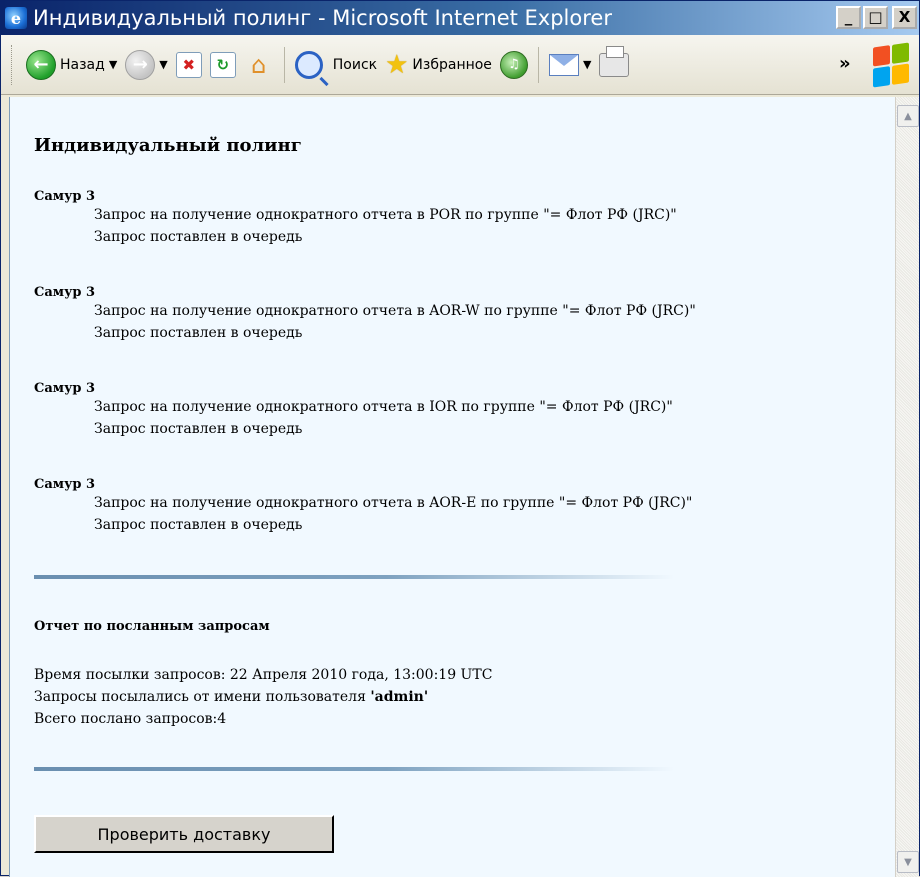 The image size is (920, 877). Describe the element at coordinates (152, 626) in the screenshot. I see `summary-title: Отчет по посланным запросам` at that location.